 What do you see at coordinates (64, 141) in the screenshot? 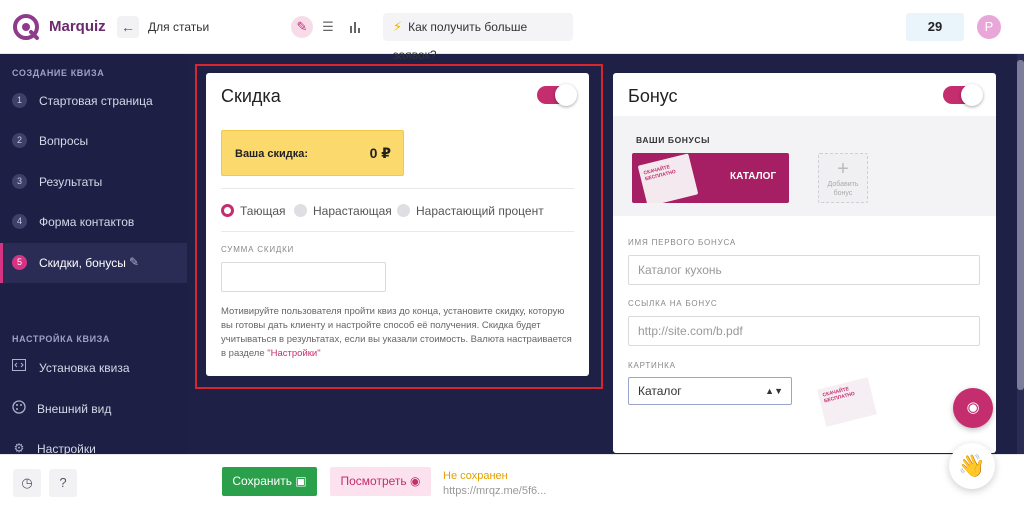
I see `sidebar-item-label: Вопросы` at bounding box center [64, 141].